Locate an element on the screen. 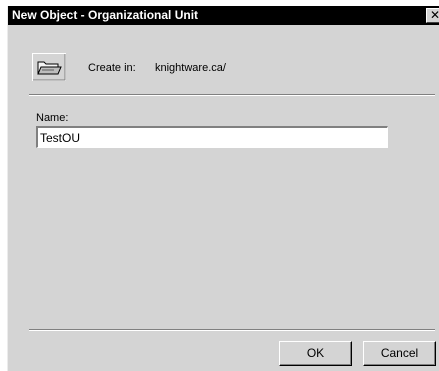  window-title: New Object - Organizational Unit is located at coordinates (105, 15).